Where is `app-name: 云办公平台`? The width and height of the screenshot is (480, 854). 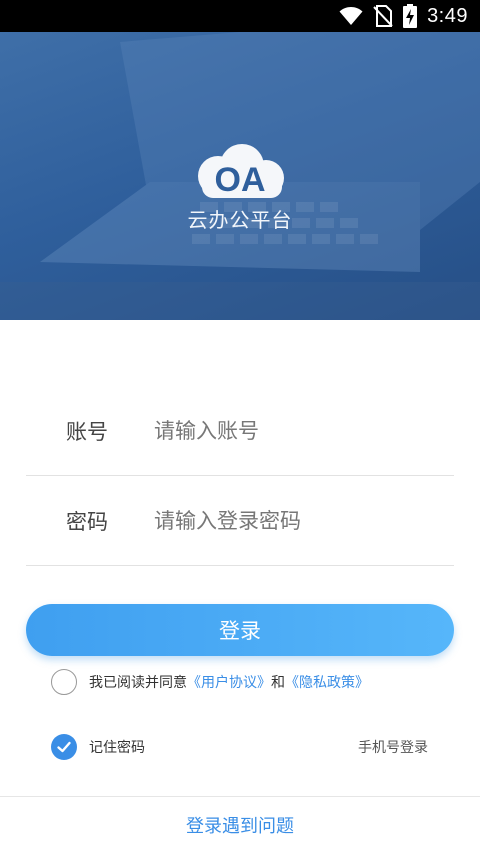
app-name: 云办公平台 is located at coordinates (240, 220).